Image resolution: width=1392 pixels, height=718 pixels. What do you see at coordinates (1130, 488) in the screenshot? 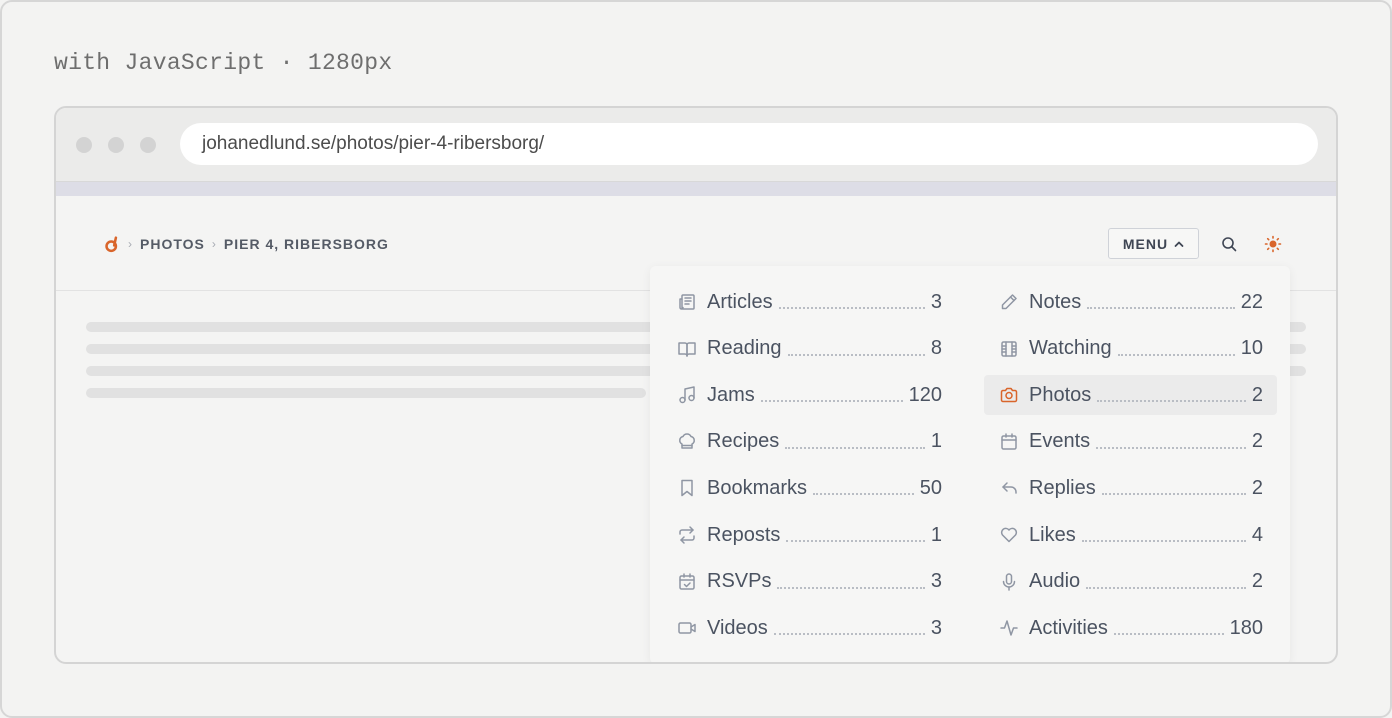
I see `menu-item-replies: Replies 2` at bounding box center [1130, 488].